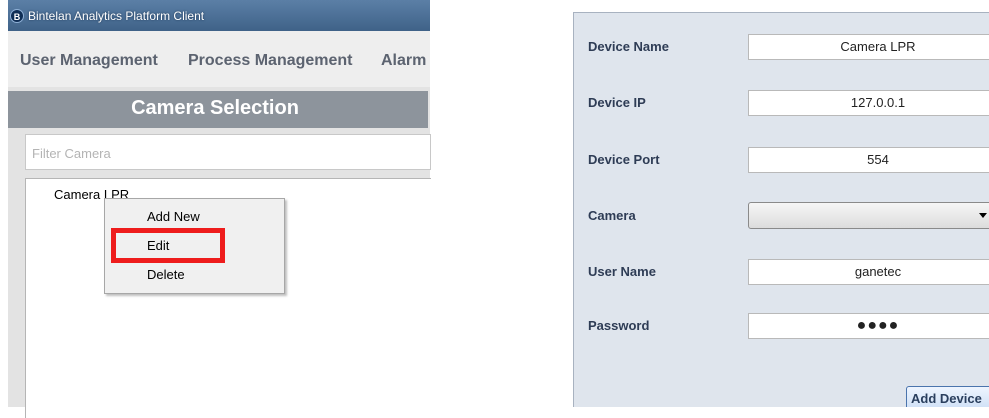 The width and height of the screenshot is (989, 418). Describe the element at coordinates (628, 46) in the screenshot. I see `device-name-label: Device Name` at that location.